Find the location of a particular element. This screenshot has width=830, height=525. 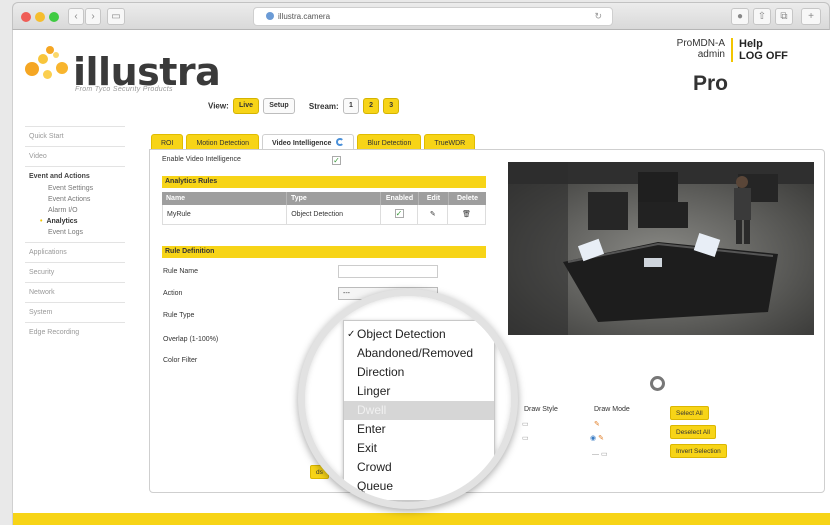

rule-type-cell: Object Detection is located at coordinates (332, 214).